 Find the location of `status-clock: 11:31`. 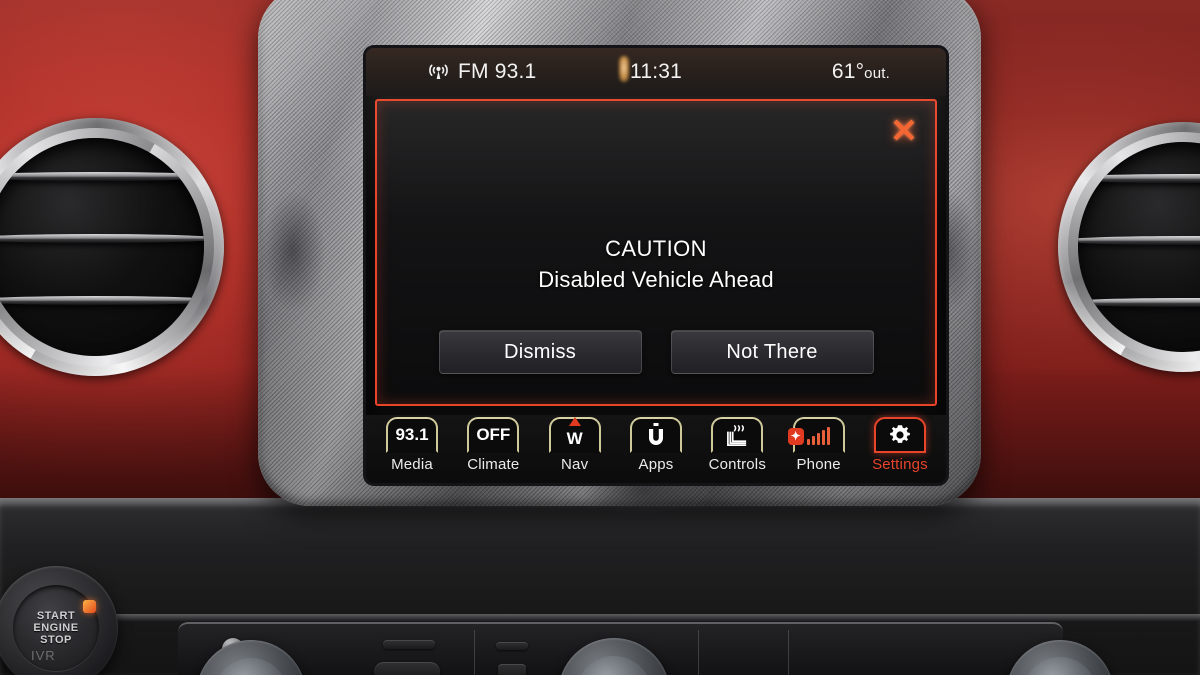

status-clock: 11:31 is located at coordinates (656, 71).